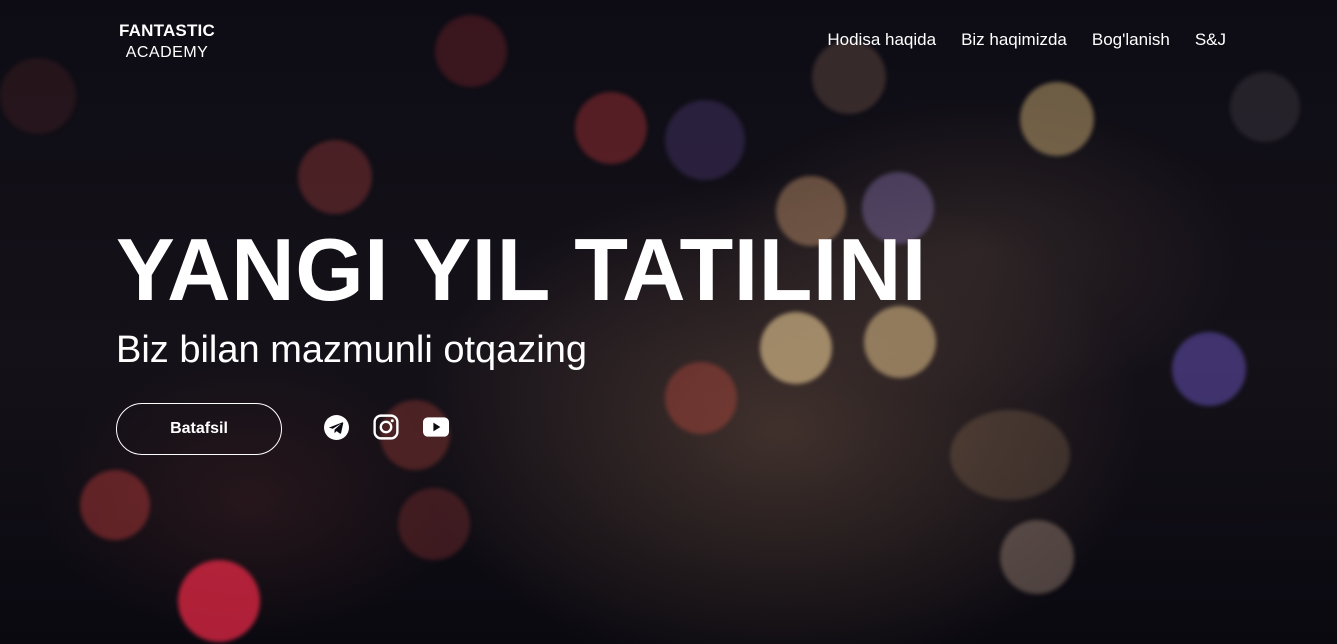  Describe the element at coordinates (521, 269) in the screenshot. I see `hero-title: YANGI YIL TATILINI` at that location.